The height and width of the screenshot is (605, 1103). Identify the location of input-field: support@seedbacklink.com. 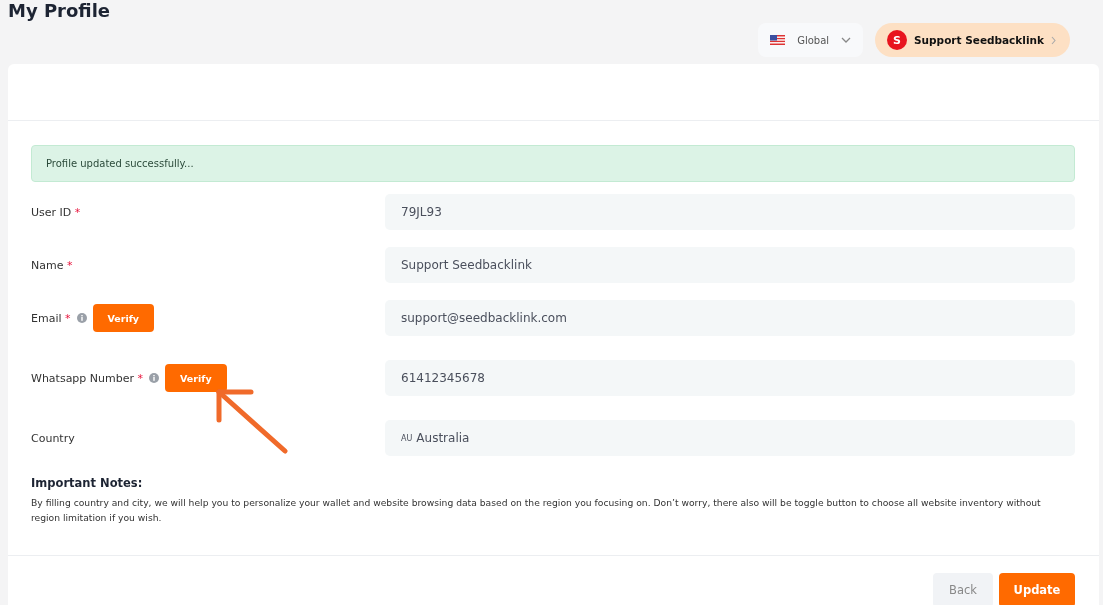
(730, 318).